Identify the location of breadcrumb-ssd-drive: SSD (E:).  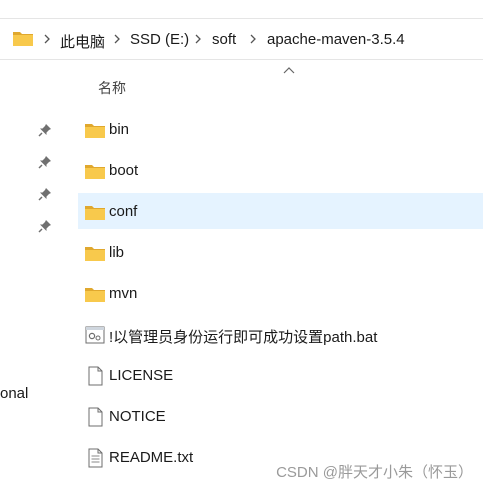
(159, 39).